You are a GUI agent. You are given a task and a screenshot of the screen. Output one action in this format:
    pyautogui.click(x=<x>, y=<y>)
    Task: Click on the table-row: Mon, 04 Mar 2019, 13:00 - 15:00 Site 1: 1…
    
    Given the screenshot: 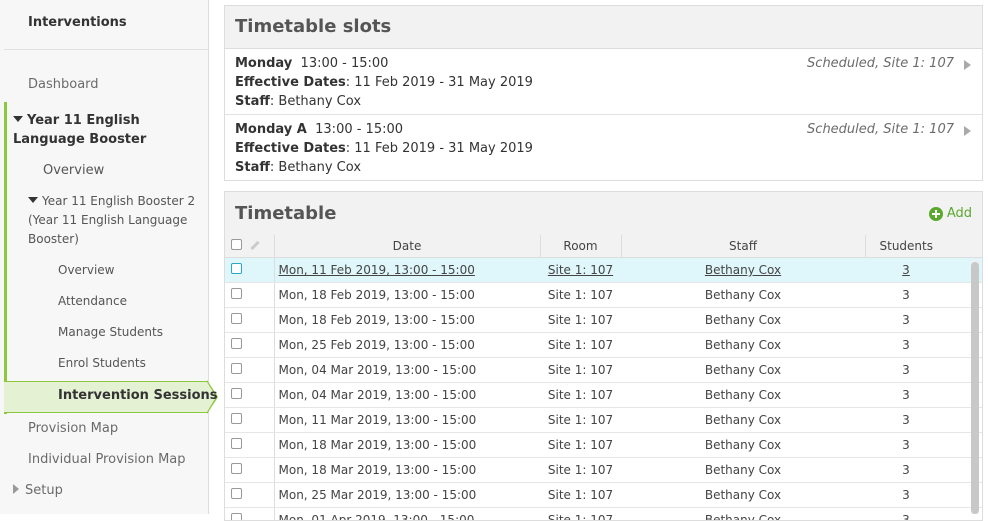 What is the action you would take?
    pyautogui.click(x=604, y=395)
    